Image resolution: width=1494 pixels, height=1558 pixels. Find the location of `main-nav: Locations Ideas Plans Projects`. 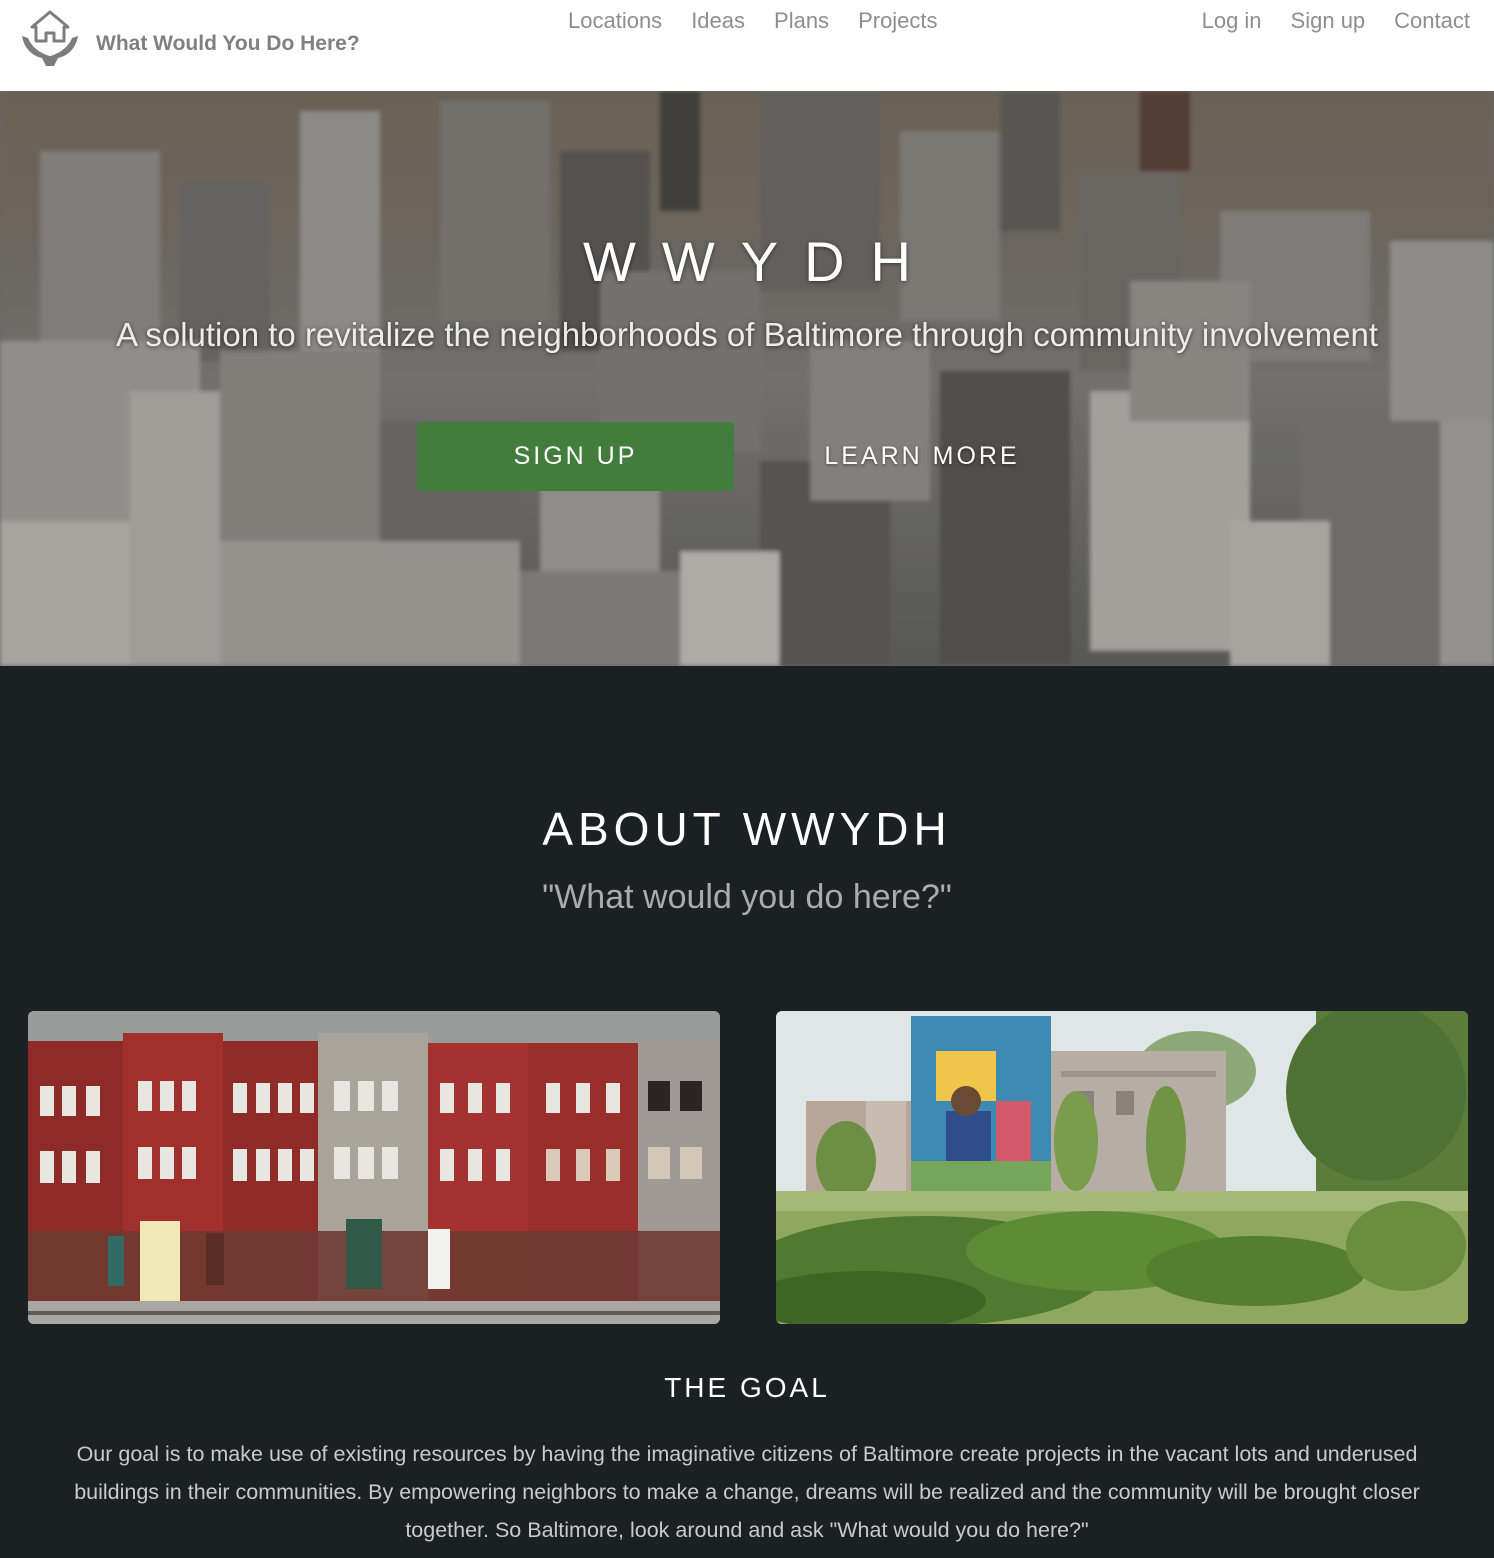

main-nav: Locations Ideas Plans Projects is located at coordinates (767, 21).